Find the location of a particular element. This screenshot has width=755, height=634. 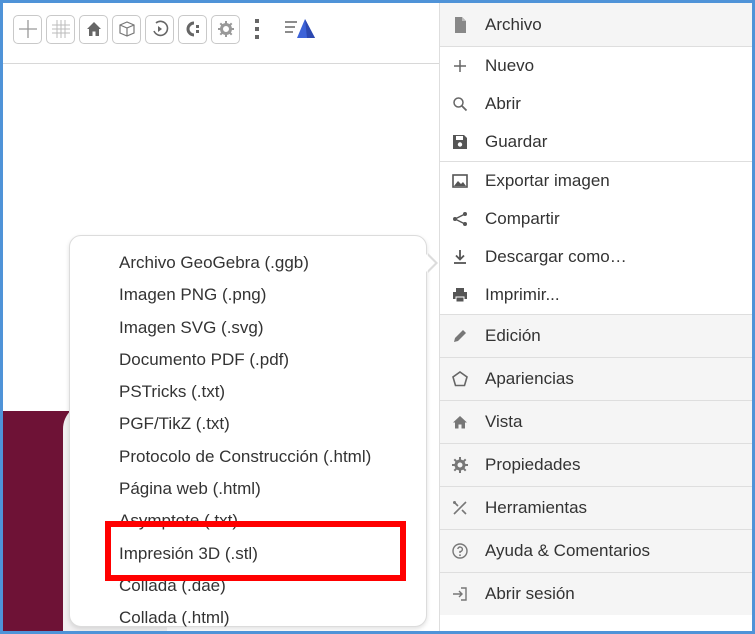

menu-item-nuevo: Nuevo is located at coordinates (596, 66).